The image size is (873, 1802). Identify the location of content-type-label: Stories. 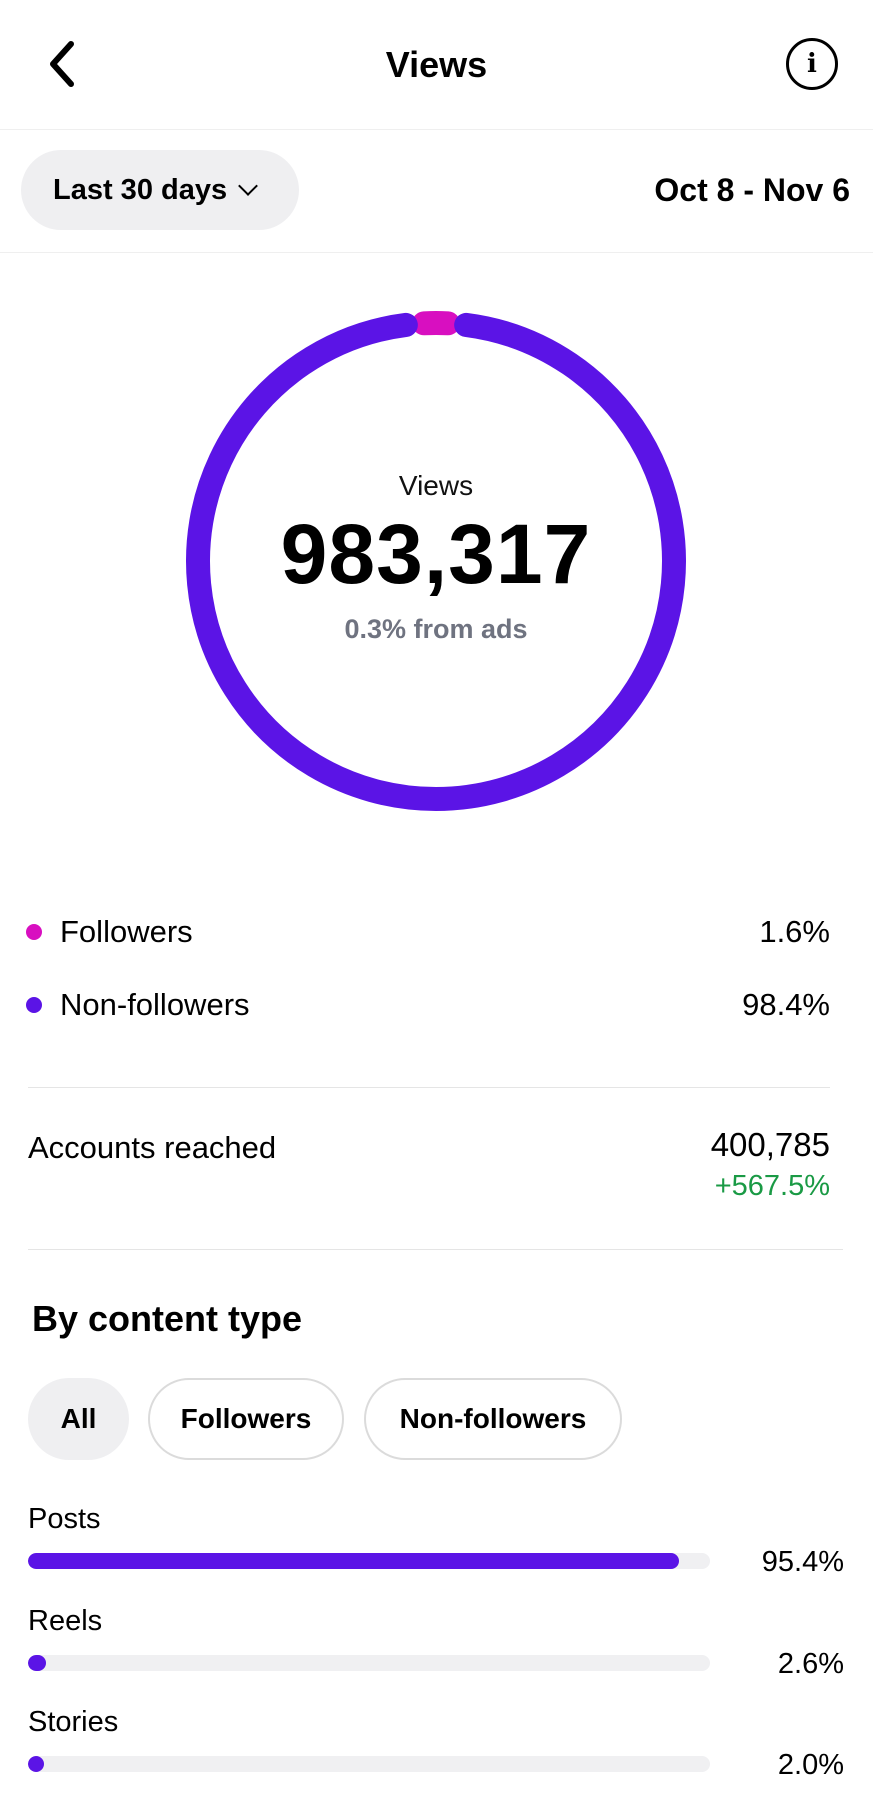
(73, 1722).